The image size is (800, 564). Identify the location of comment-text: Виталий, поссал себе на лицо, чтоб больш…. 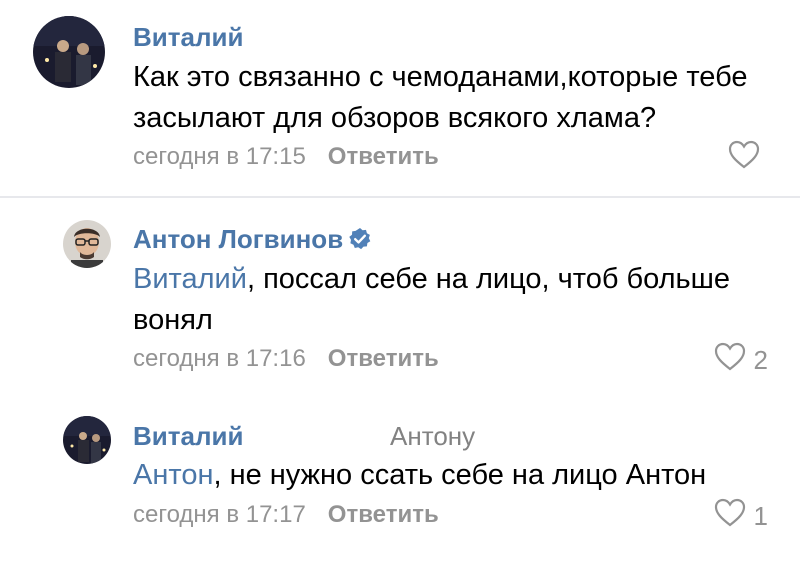
(453, 300).